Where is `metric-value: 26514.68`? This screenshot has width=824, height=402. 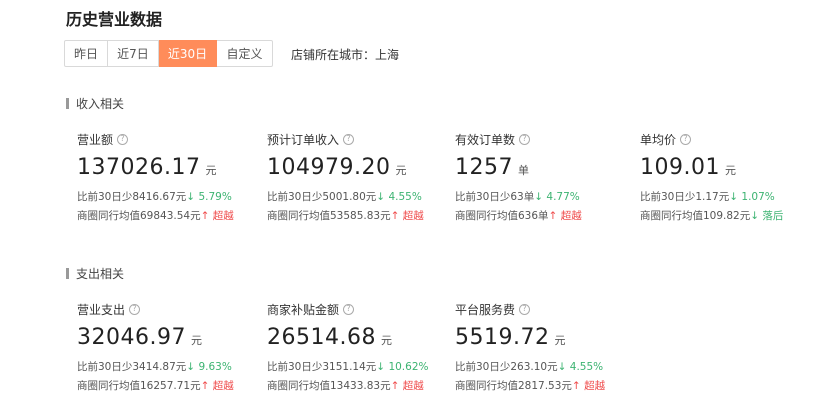 metric-value: 26514.68 is located at coordinates (321, 337).